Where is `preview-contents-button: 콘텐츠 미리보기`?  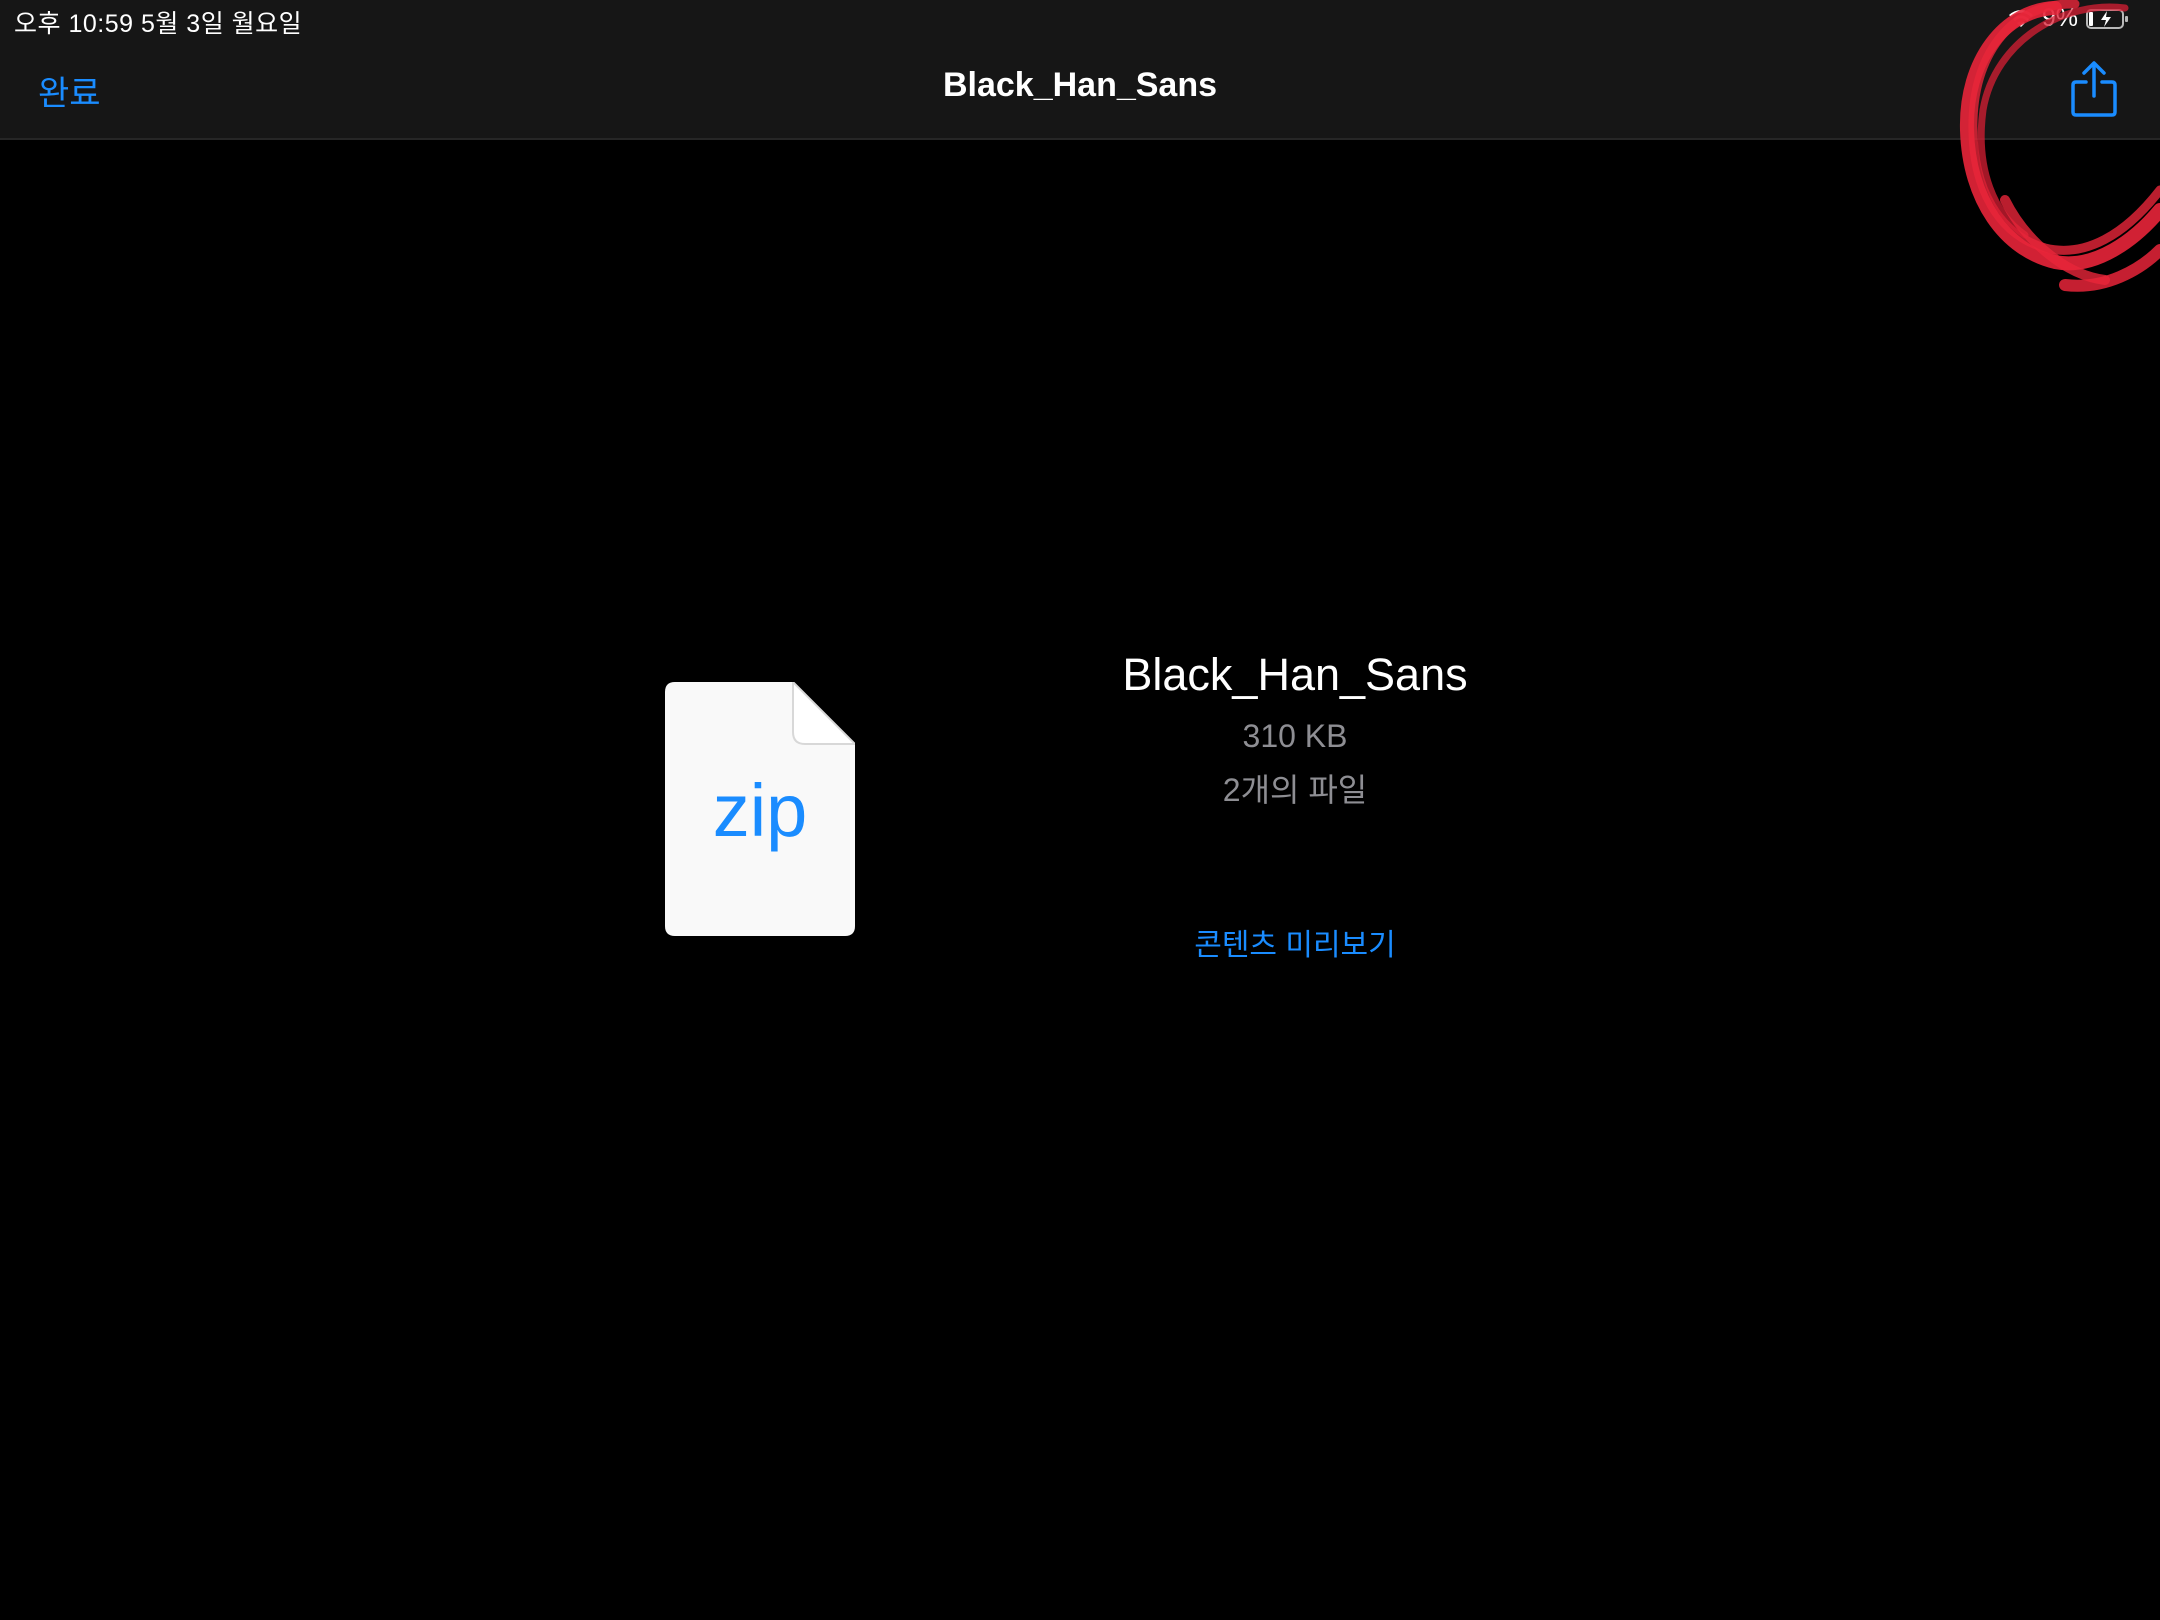 preview-contents-button: 콘텐츠 미리보기 is located at coordinates (1295, 942).